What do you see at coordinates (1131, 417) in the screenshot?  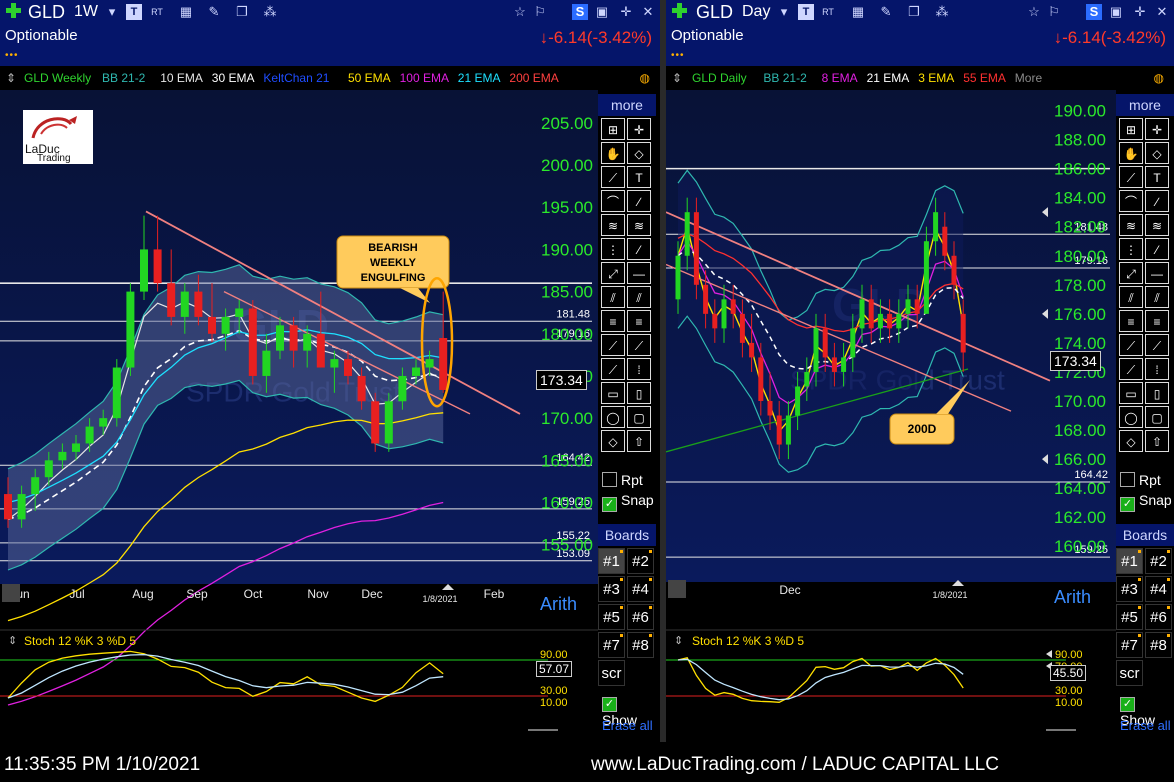 I see `circle-tool-icon: ◯` at bounding box center [1131, 417].